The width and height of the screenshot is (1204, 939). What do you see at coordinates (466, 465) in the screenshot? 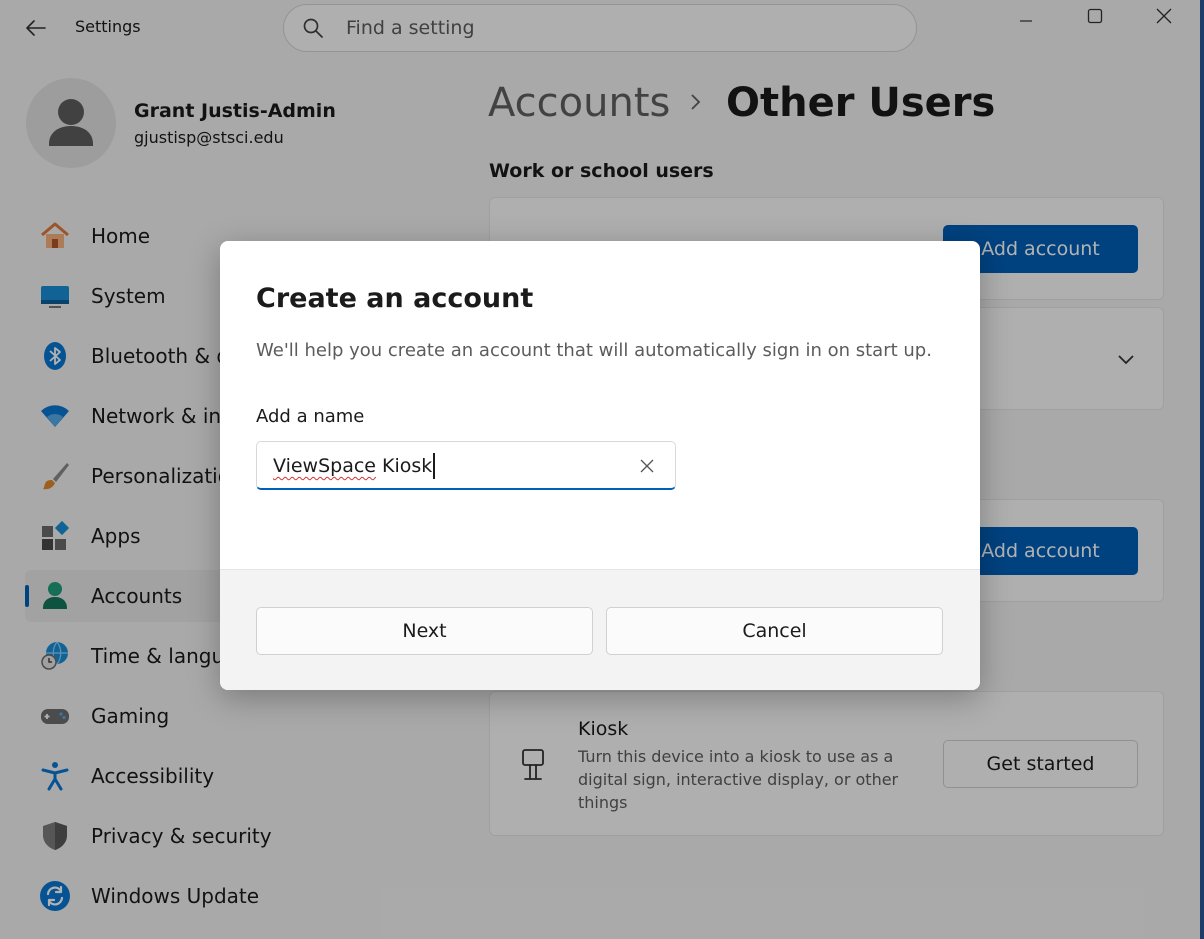
I see `name-input: ViewSpace Kiosk` at bounding box center [466, 465].